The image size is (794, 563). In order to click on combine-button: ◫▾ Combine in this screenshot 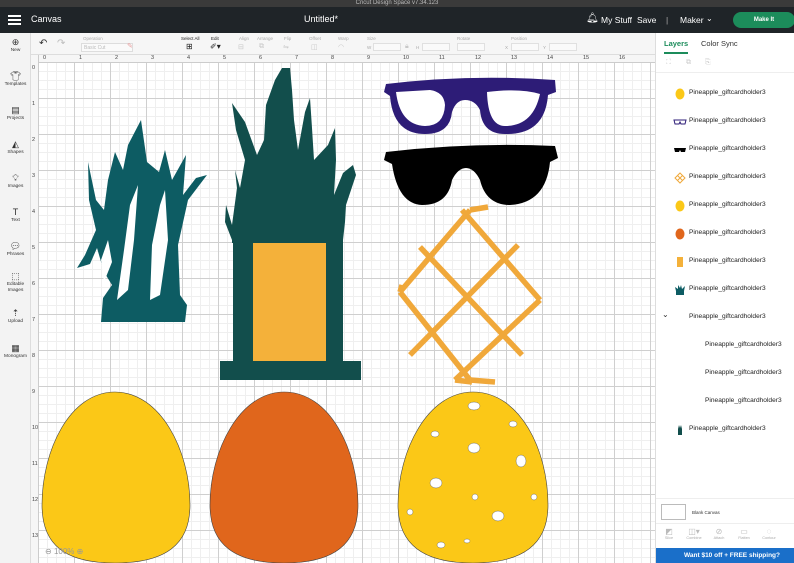, I will do `click(694, 533)`.